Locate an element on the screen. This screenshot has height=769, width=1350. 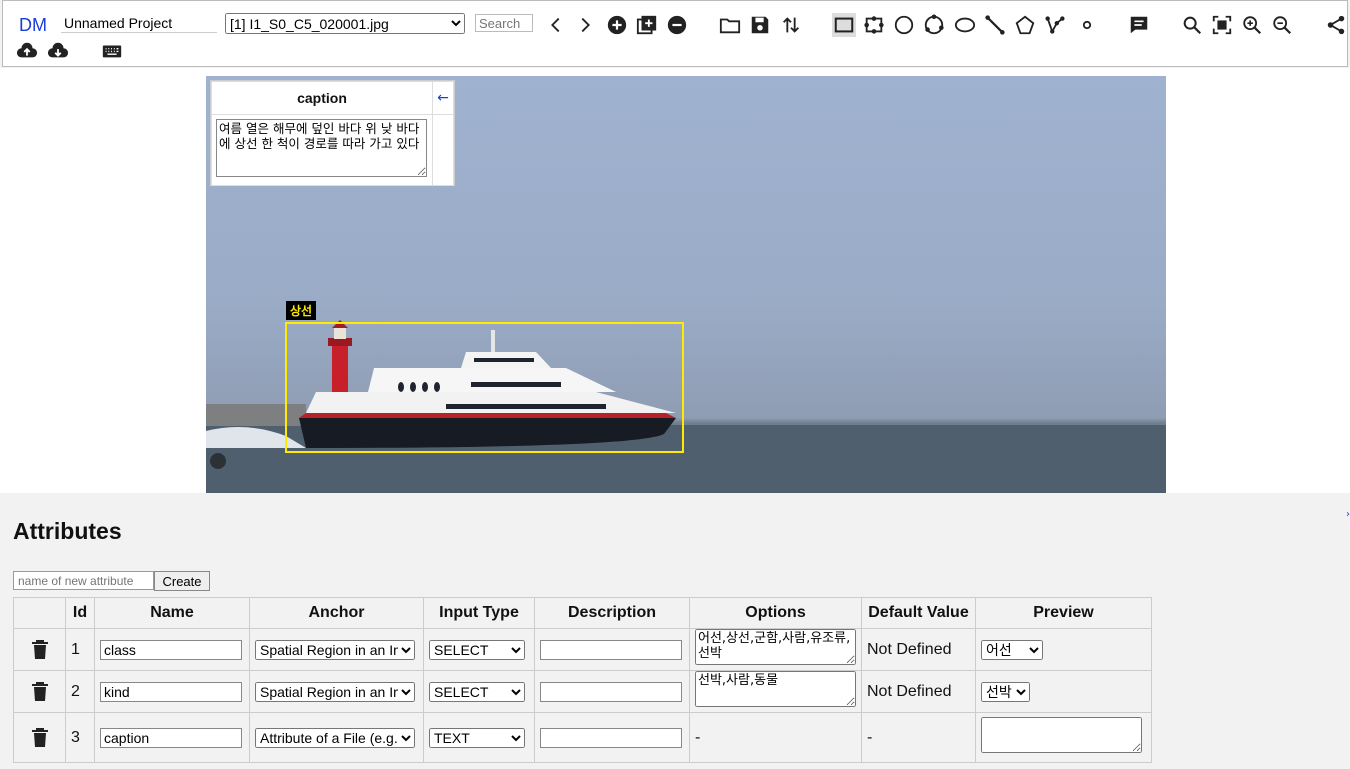
header-name: Name is located at coordinates (172, 613).